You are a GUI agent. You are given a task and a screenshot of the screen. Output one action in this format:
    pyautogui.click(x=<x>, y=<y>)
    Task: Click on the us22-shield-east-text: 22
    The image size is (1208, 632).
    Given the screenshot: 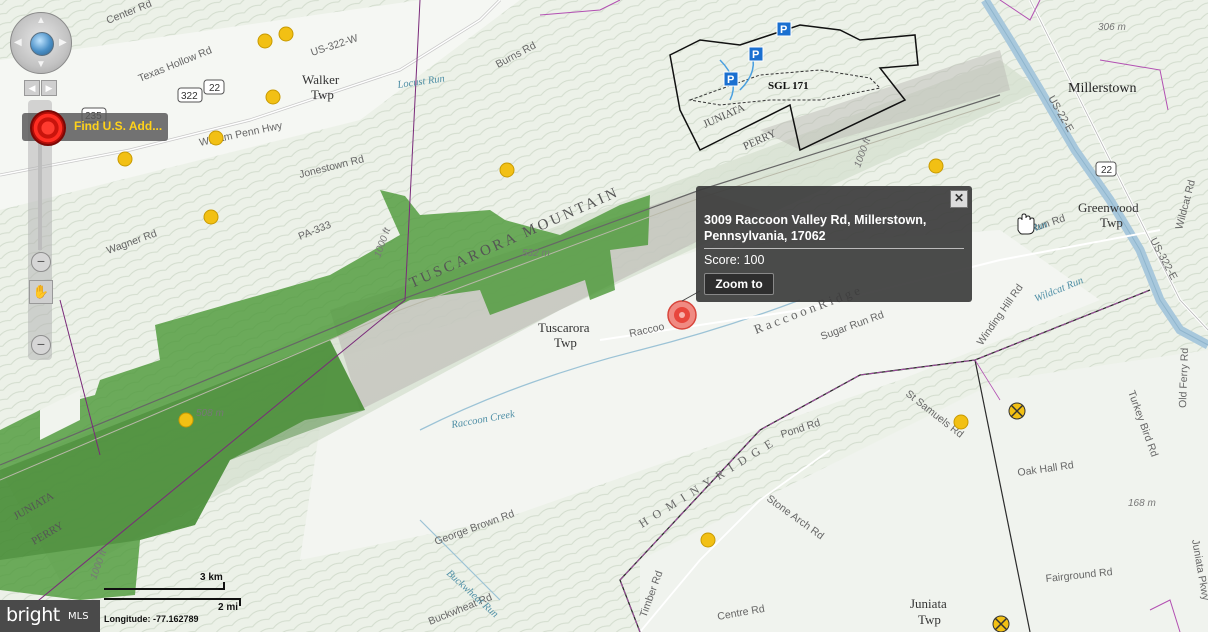 What is the action you would take?
    pyautogui.click(x=1107, y=170)
    